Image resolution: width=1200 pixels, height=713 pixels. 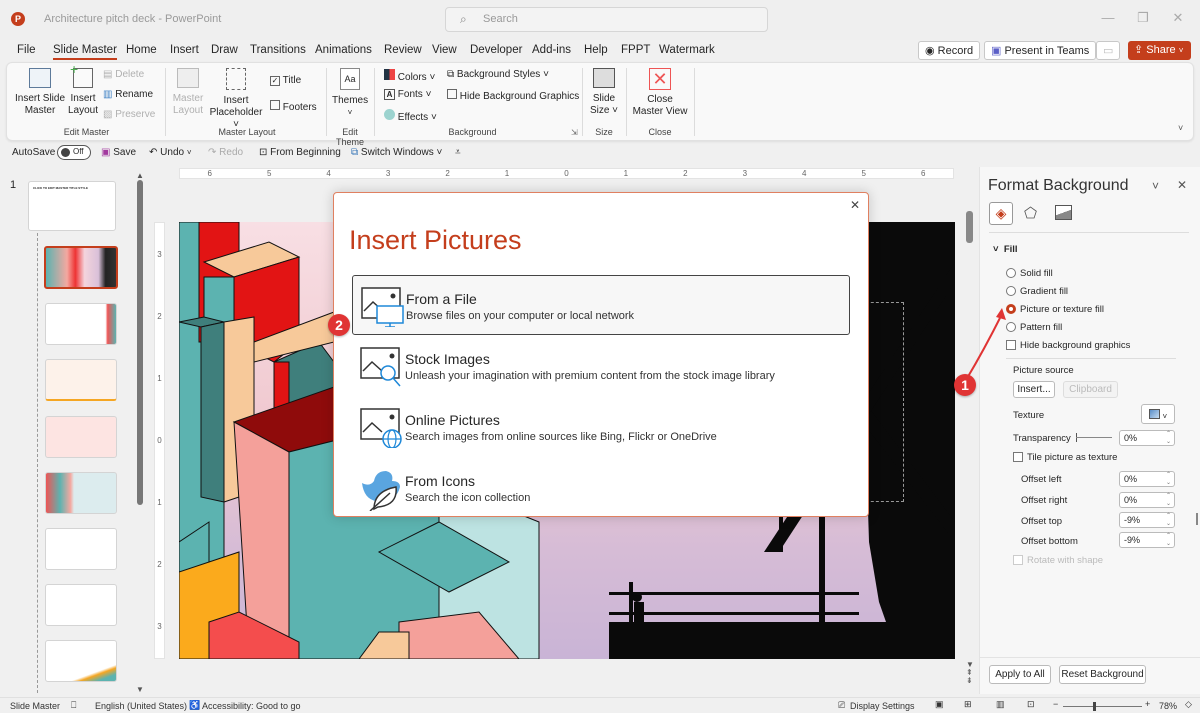 I want to click on record-button: ◉ Record, so click(x=949, y=50).